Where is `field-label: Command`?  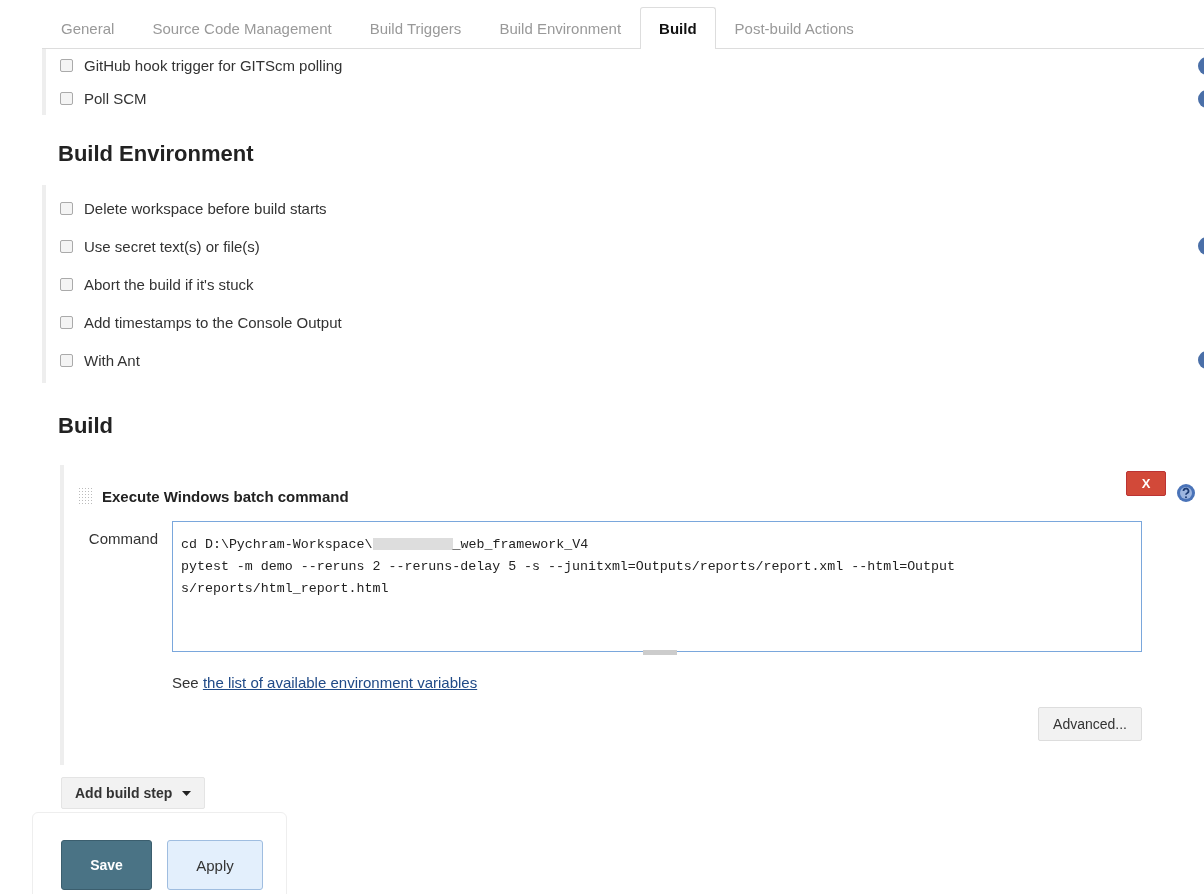 field-label: Command is located at coordinates (123, 539).